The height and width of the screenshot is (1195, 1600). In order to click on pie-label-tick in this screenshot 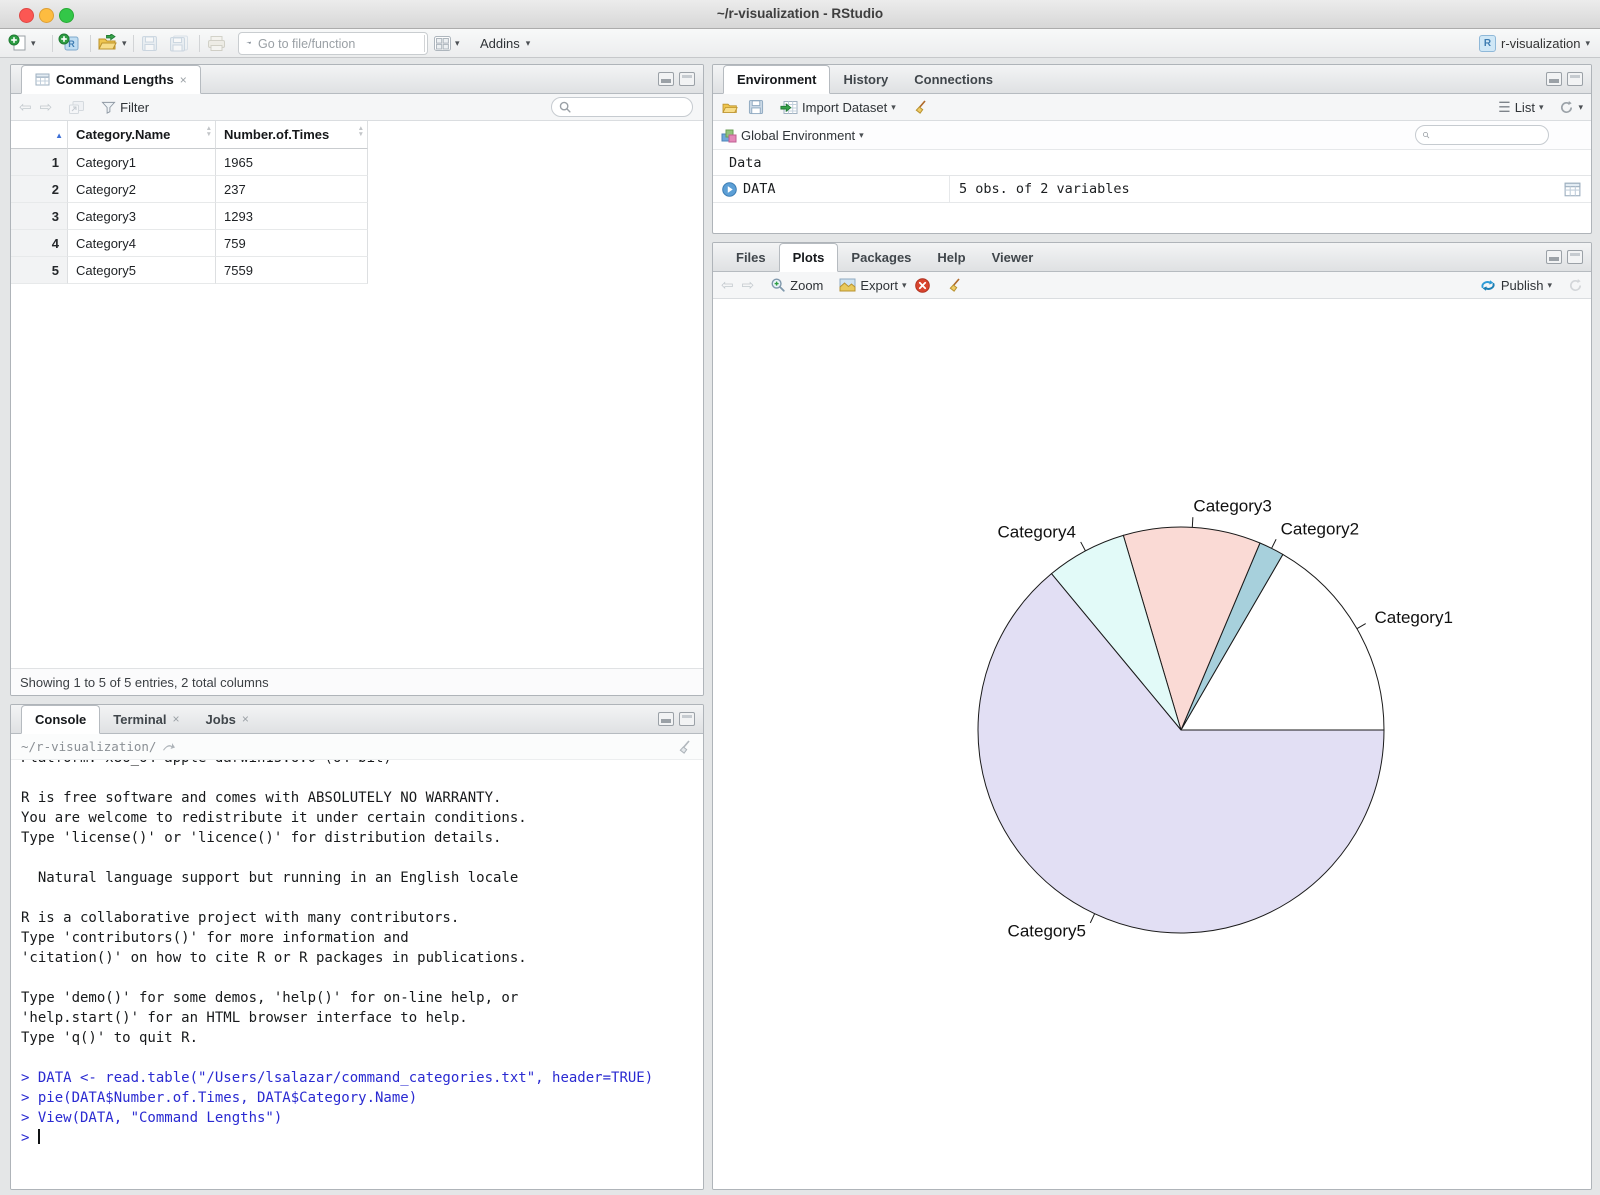, I will do `click(1083, 546)`.